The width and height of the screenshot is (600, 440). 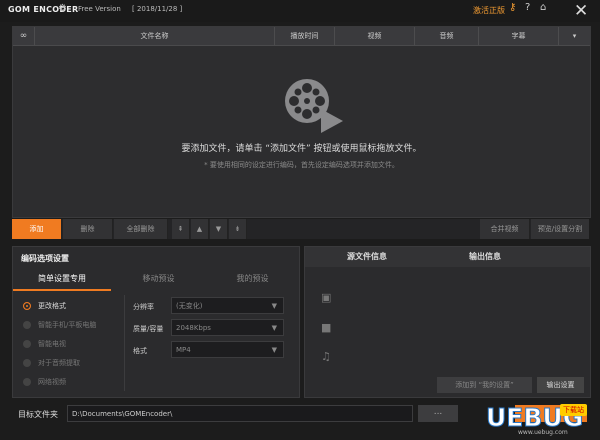 I want to click on music-note-icon: ♫, so click(x=326, y=356).